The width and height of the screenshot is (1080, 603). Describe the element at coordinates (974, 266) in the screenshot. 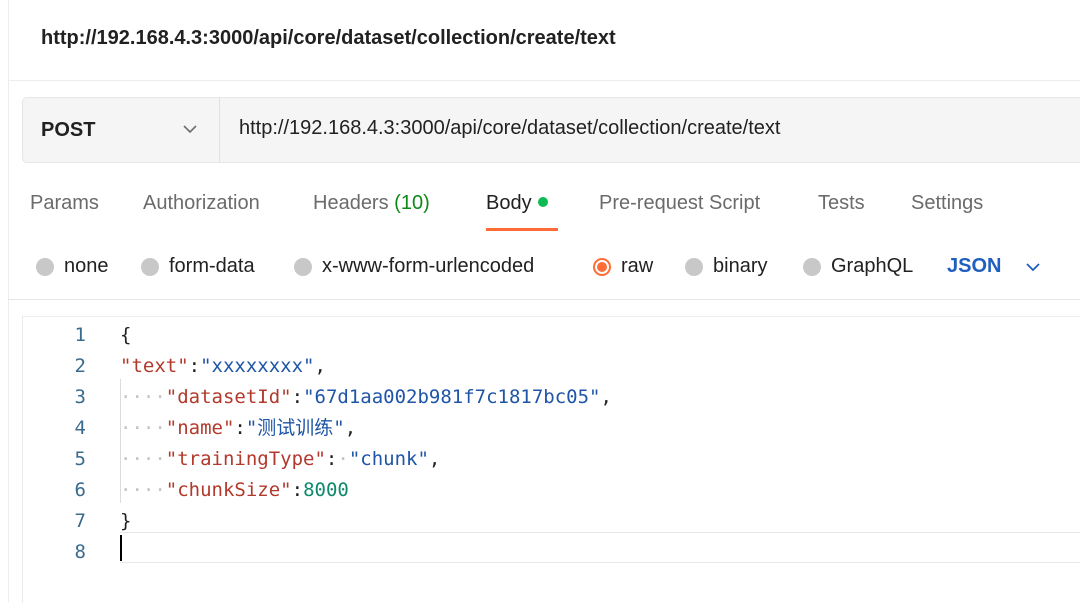

I see `raw-format-select: JSON` at that location.